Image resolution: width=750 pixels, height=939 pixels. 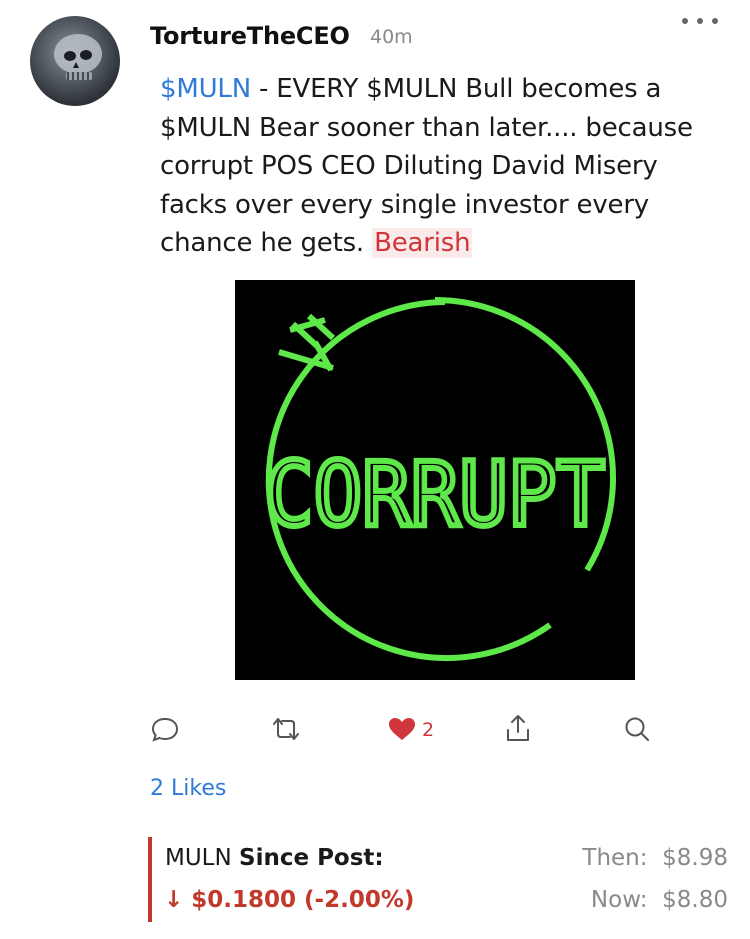 I want to click on heart-icon, so click(x=402, y=729).